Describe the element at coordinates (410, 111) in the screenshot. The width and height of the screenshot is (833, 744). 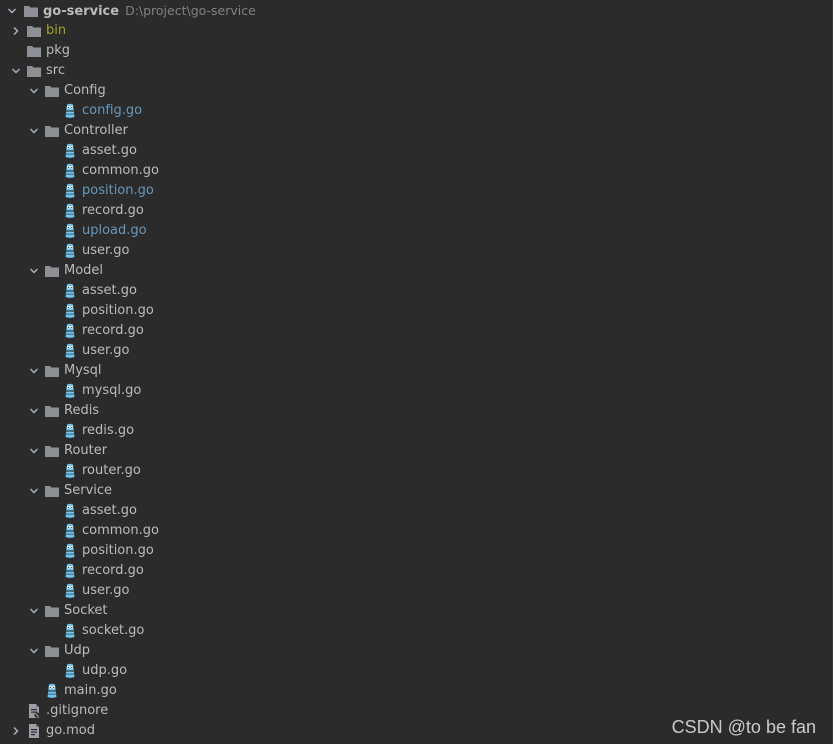
I see `tree-row-file: config.go` at that location.